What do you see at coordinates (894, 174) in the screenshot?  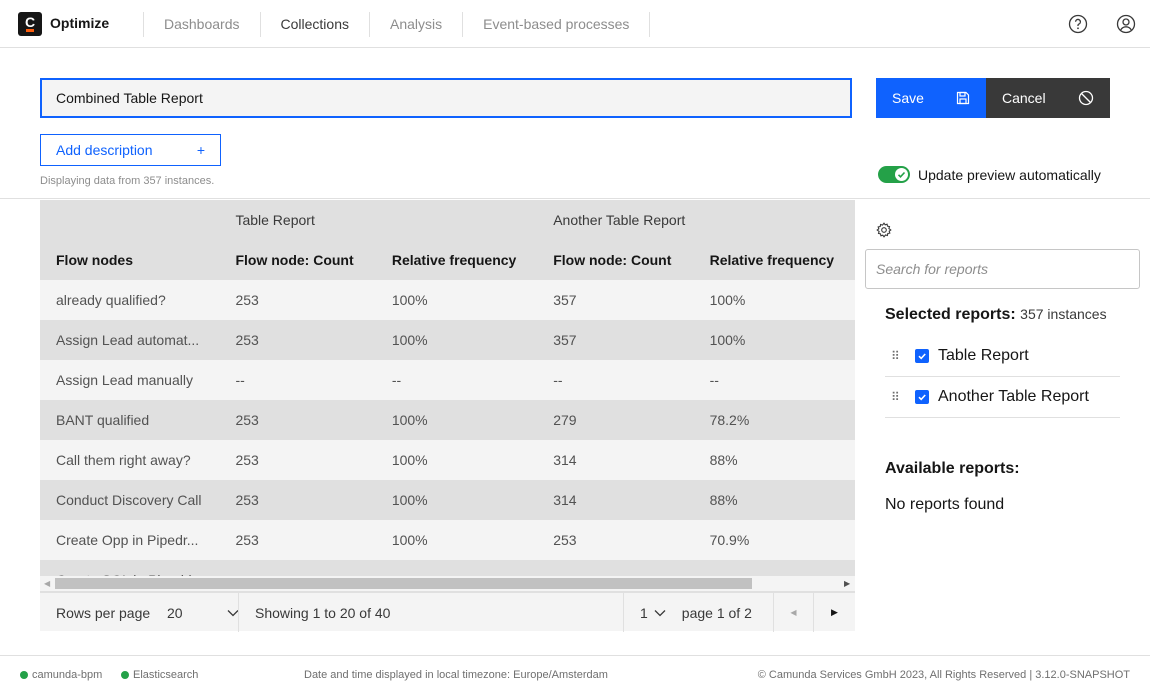 I see `update-preview-toggle` at bounding box center [894, 174].